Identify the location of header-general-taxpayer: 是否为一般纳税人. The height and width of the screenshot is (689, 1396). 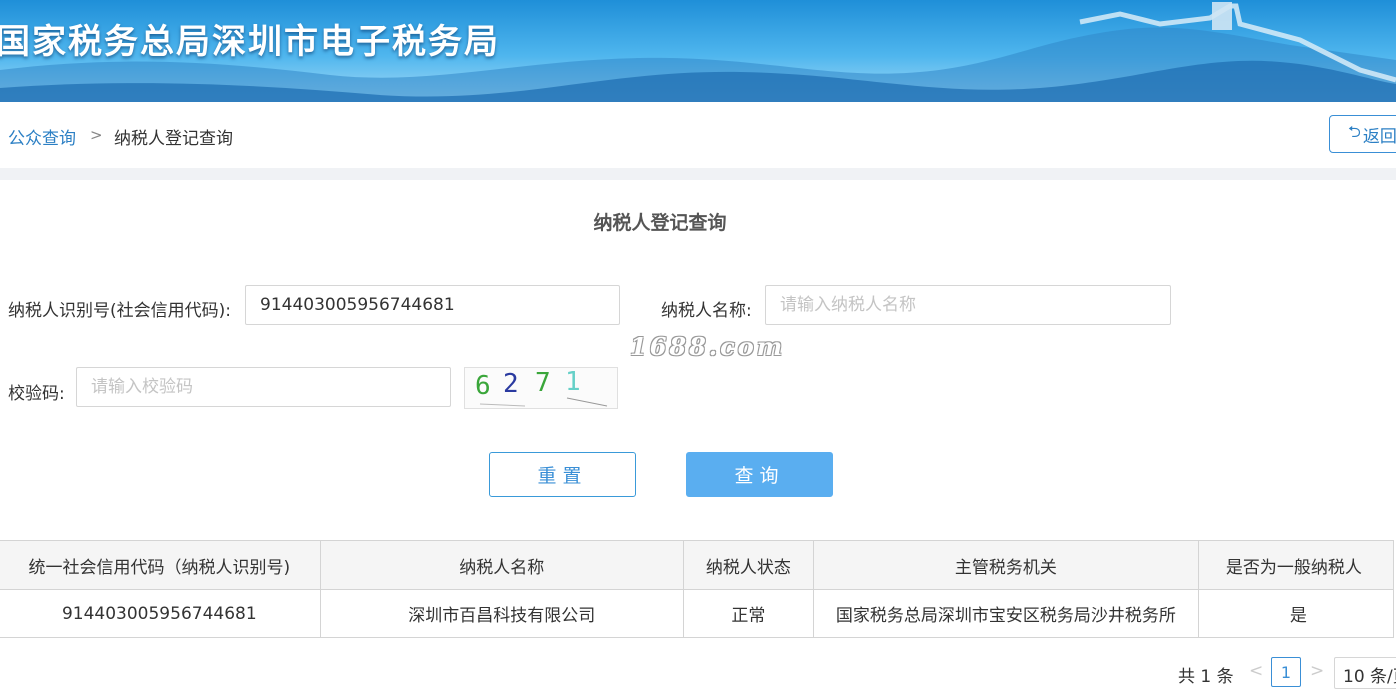
(1296, 565).